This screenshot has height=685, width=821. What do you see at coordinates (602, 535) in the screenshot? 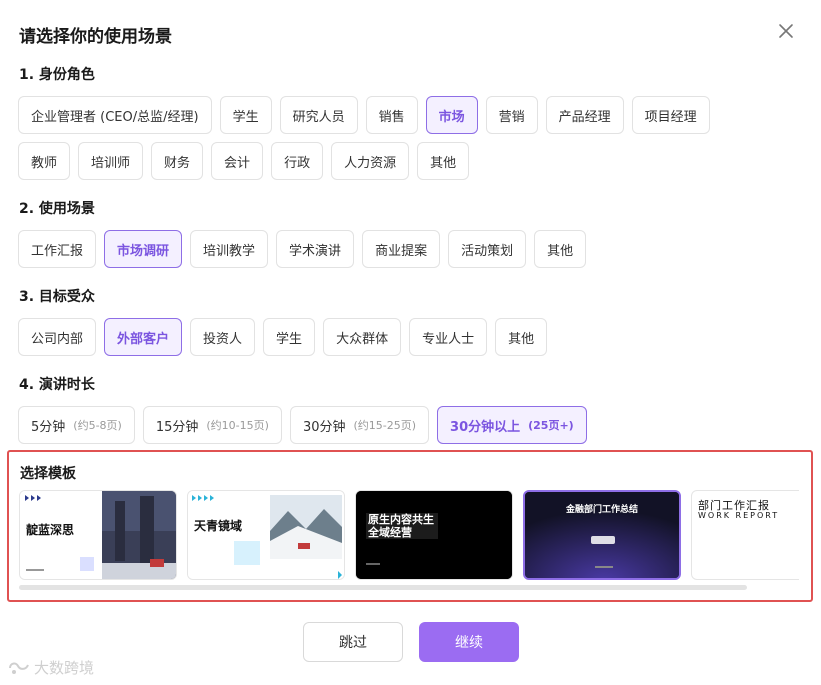
I see `template-thumb-finance: 金融部门工作总结` at bounding box center [602, 535].